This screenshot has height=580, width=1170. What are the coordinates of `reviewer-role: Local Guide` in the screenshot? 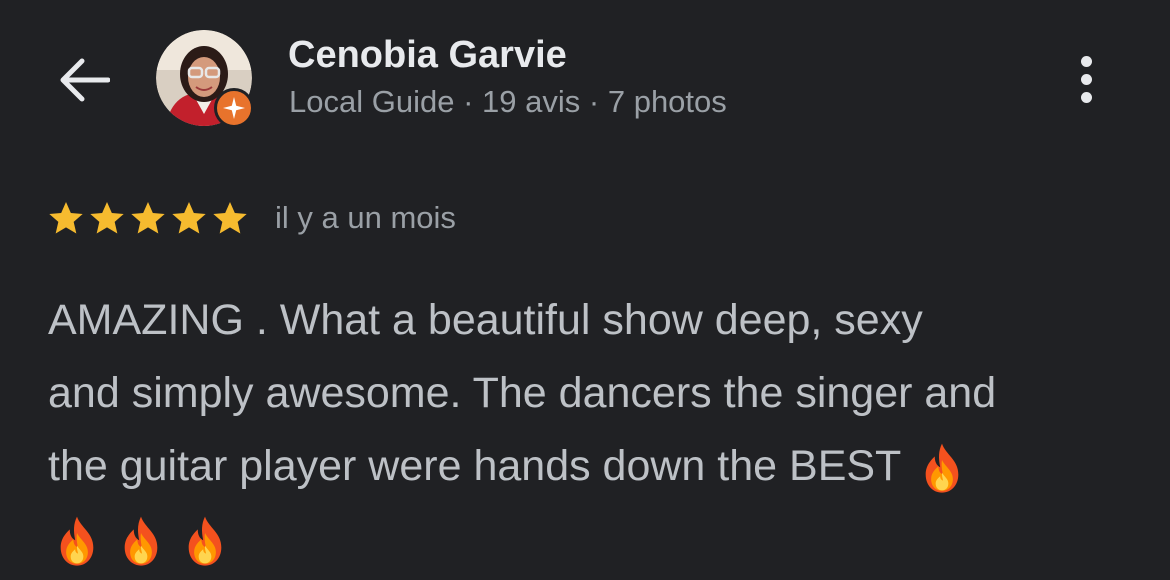 It's located at (372, 101).